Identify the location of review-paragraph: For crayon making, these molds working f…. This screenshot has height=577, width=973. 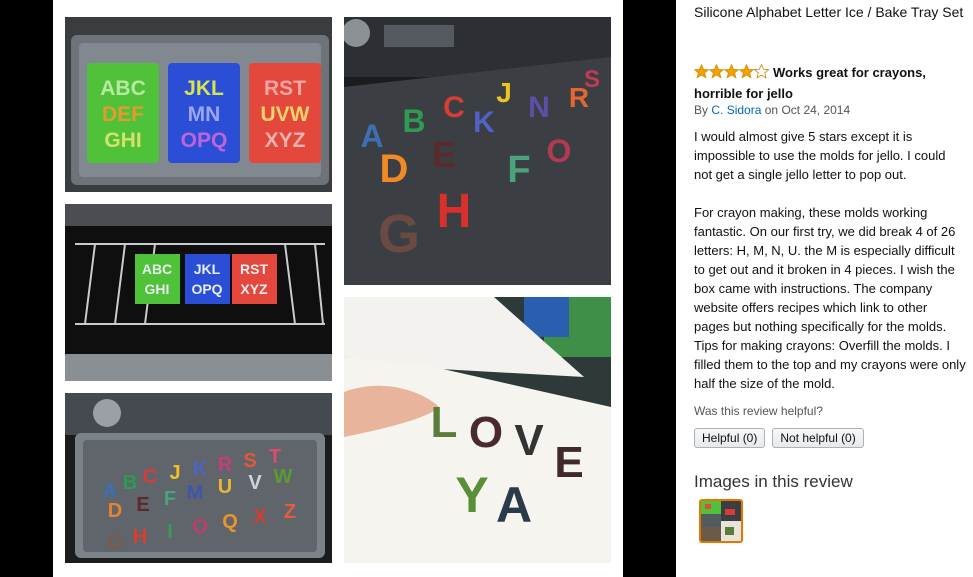
(830, 298).